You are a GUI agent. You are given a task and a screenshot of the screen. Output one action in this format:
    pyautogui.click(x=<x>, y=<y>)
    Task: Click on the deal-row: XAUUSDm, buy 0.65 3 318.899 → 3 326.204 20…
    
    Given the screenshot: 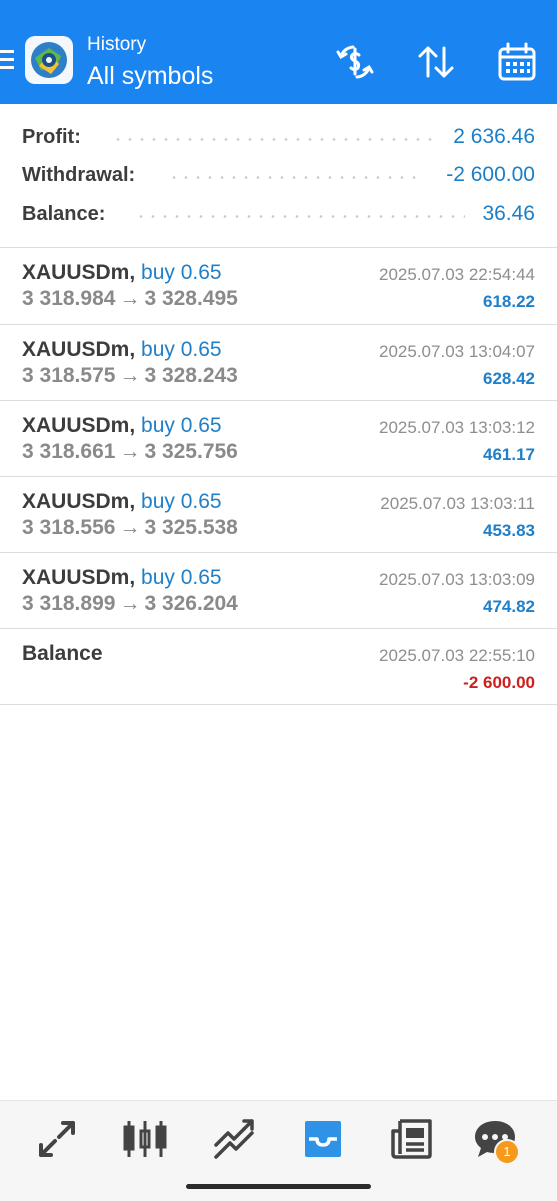 What is the action you would take?
    pyautogui.click(x=278, y=591)
    